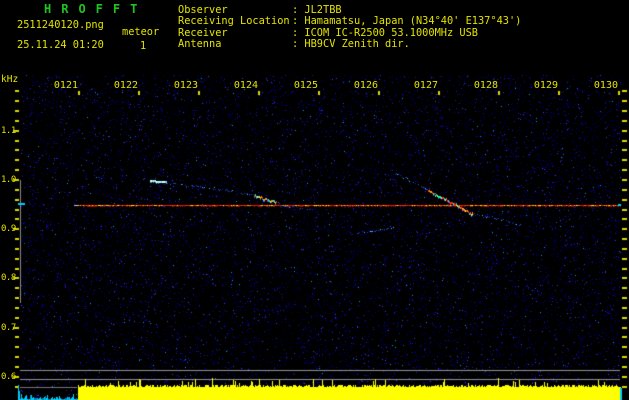 The height and width of the screenshot is (400, 629). I want to click on field-label: Receiving Location, so click(234, 21).